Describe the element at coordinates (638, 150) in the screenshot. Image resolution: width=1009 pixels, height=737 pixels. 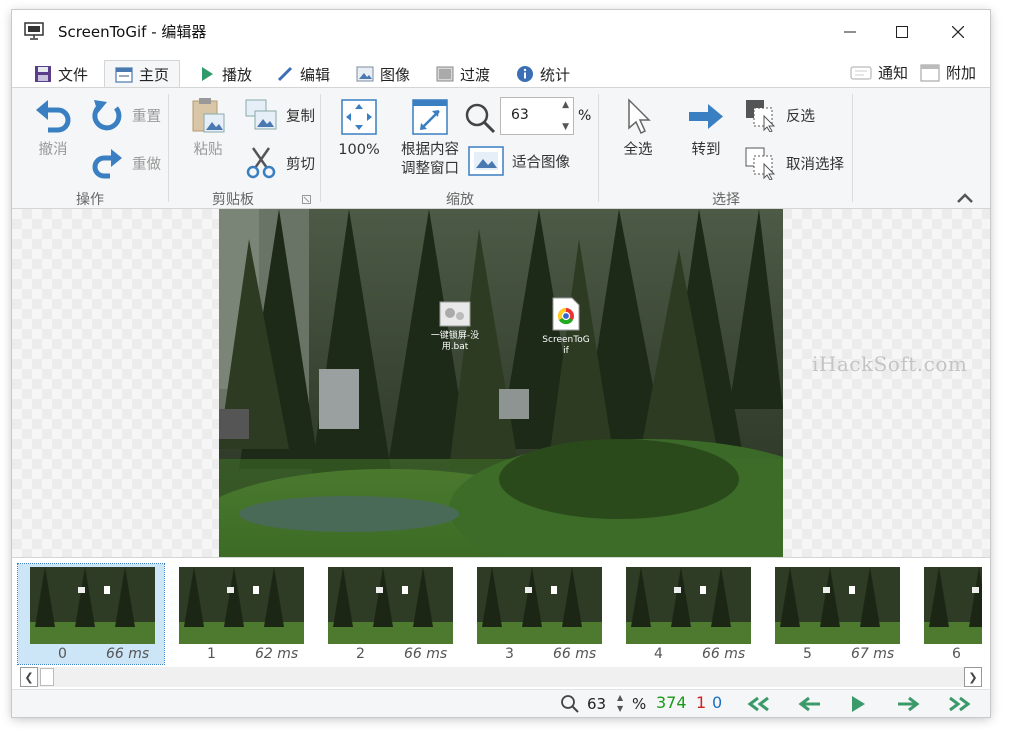
I see `select-all-label: 全选` at that location.